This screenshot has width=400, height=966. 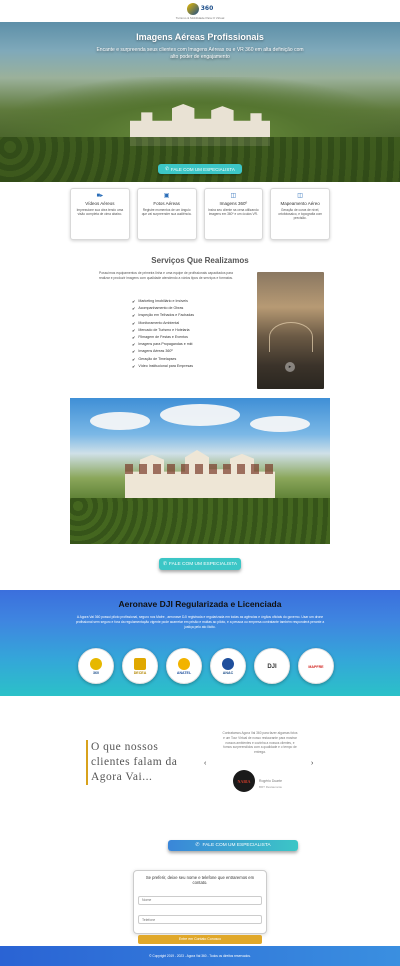 What do you see at coordinates (271, 787) in the screenshot?
I see `testimonial-role: BRT Restaurante` at bounding box center [271, 787].